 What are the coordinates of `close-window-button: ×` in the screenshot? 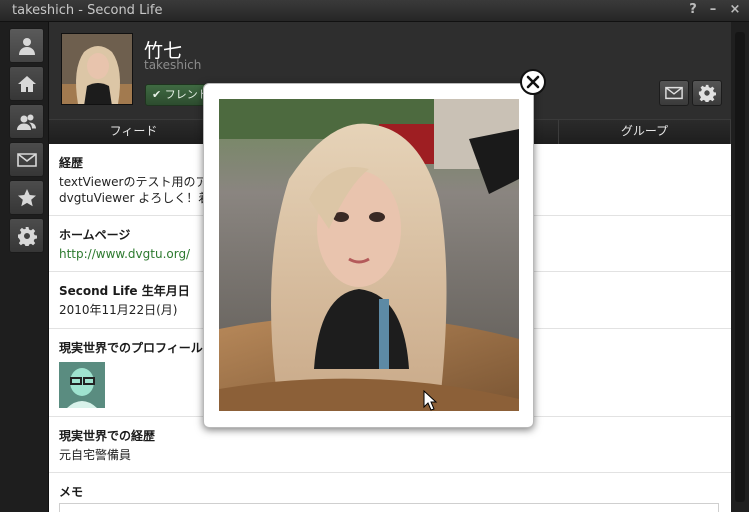 It's located at (735, 10).